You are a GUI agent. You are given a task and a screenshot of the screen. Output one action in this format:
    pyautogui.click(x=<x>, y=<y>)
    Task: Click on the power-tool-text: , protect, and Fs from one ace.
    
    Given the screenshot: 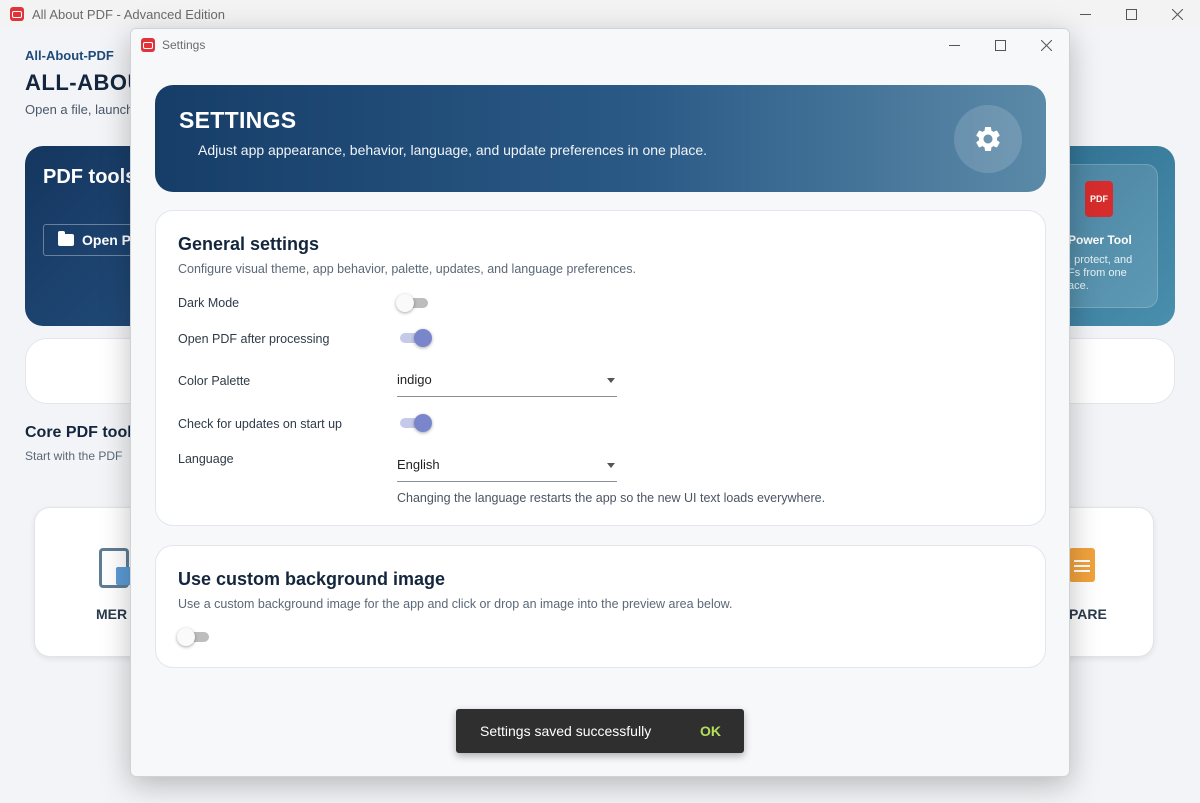 What is the action you would take?
    pyautogui.click(x=1100, y=273)
    